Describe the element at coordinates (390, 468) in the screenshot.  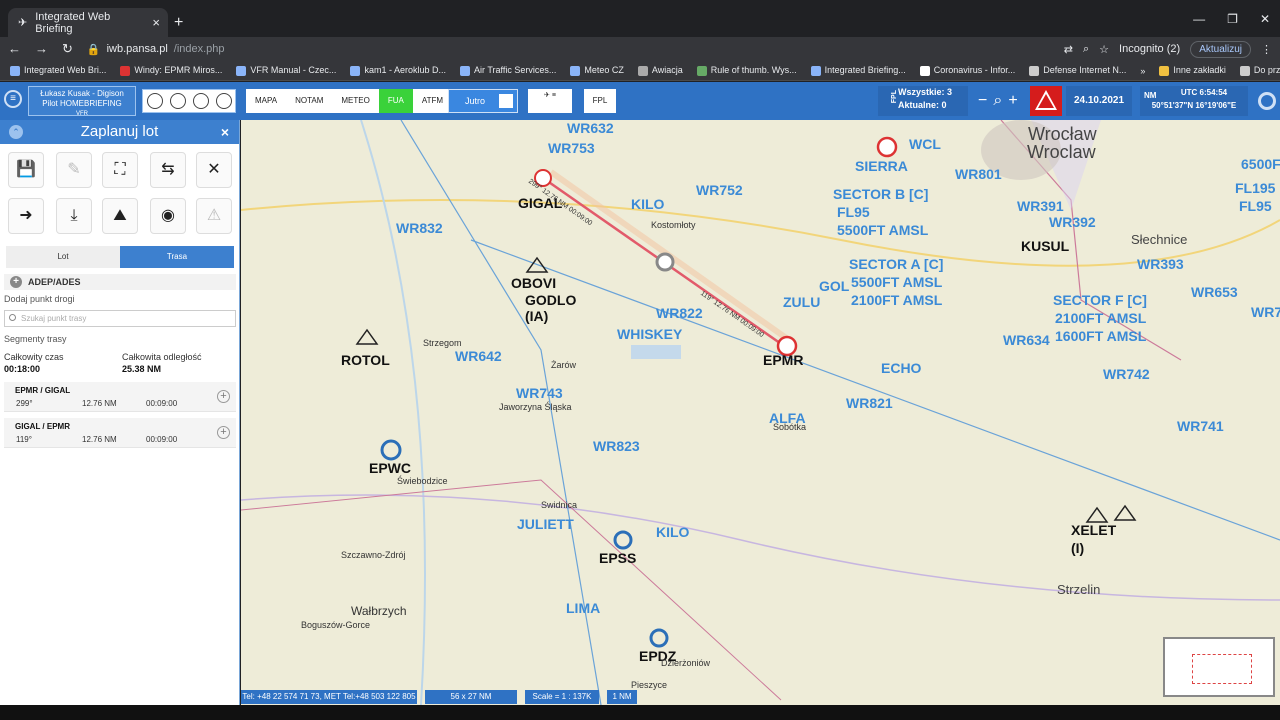
I see `airfield-label: EPWC` at that location.